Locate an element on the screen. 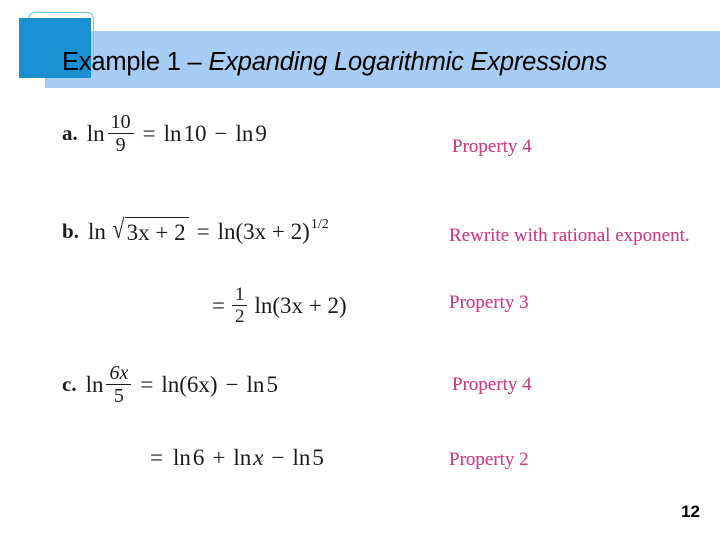  ln3-c2: ln is located at coordinates (301, 457).